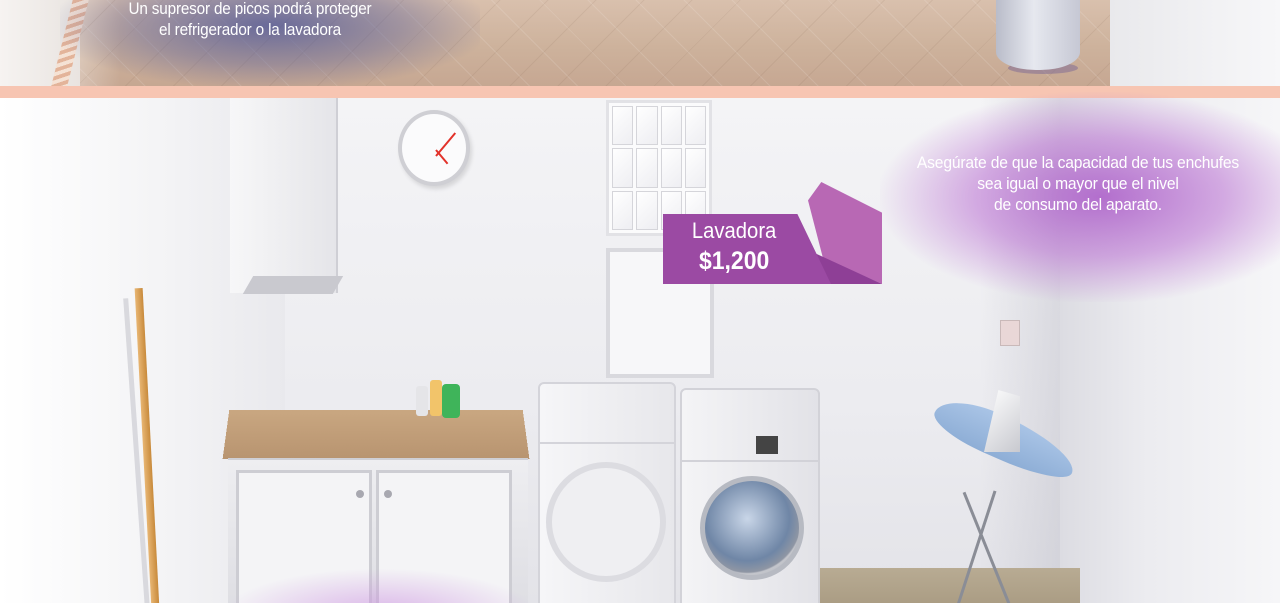 This screenshot has width=1280, height=603. I want to click on washer-control-panel, so click(750, 445).